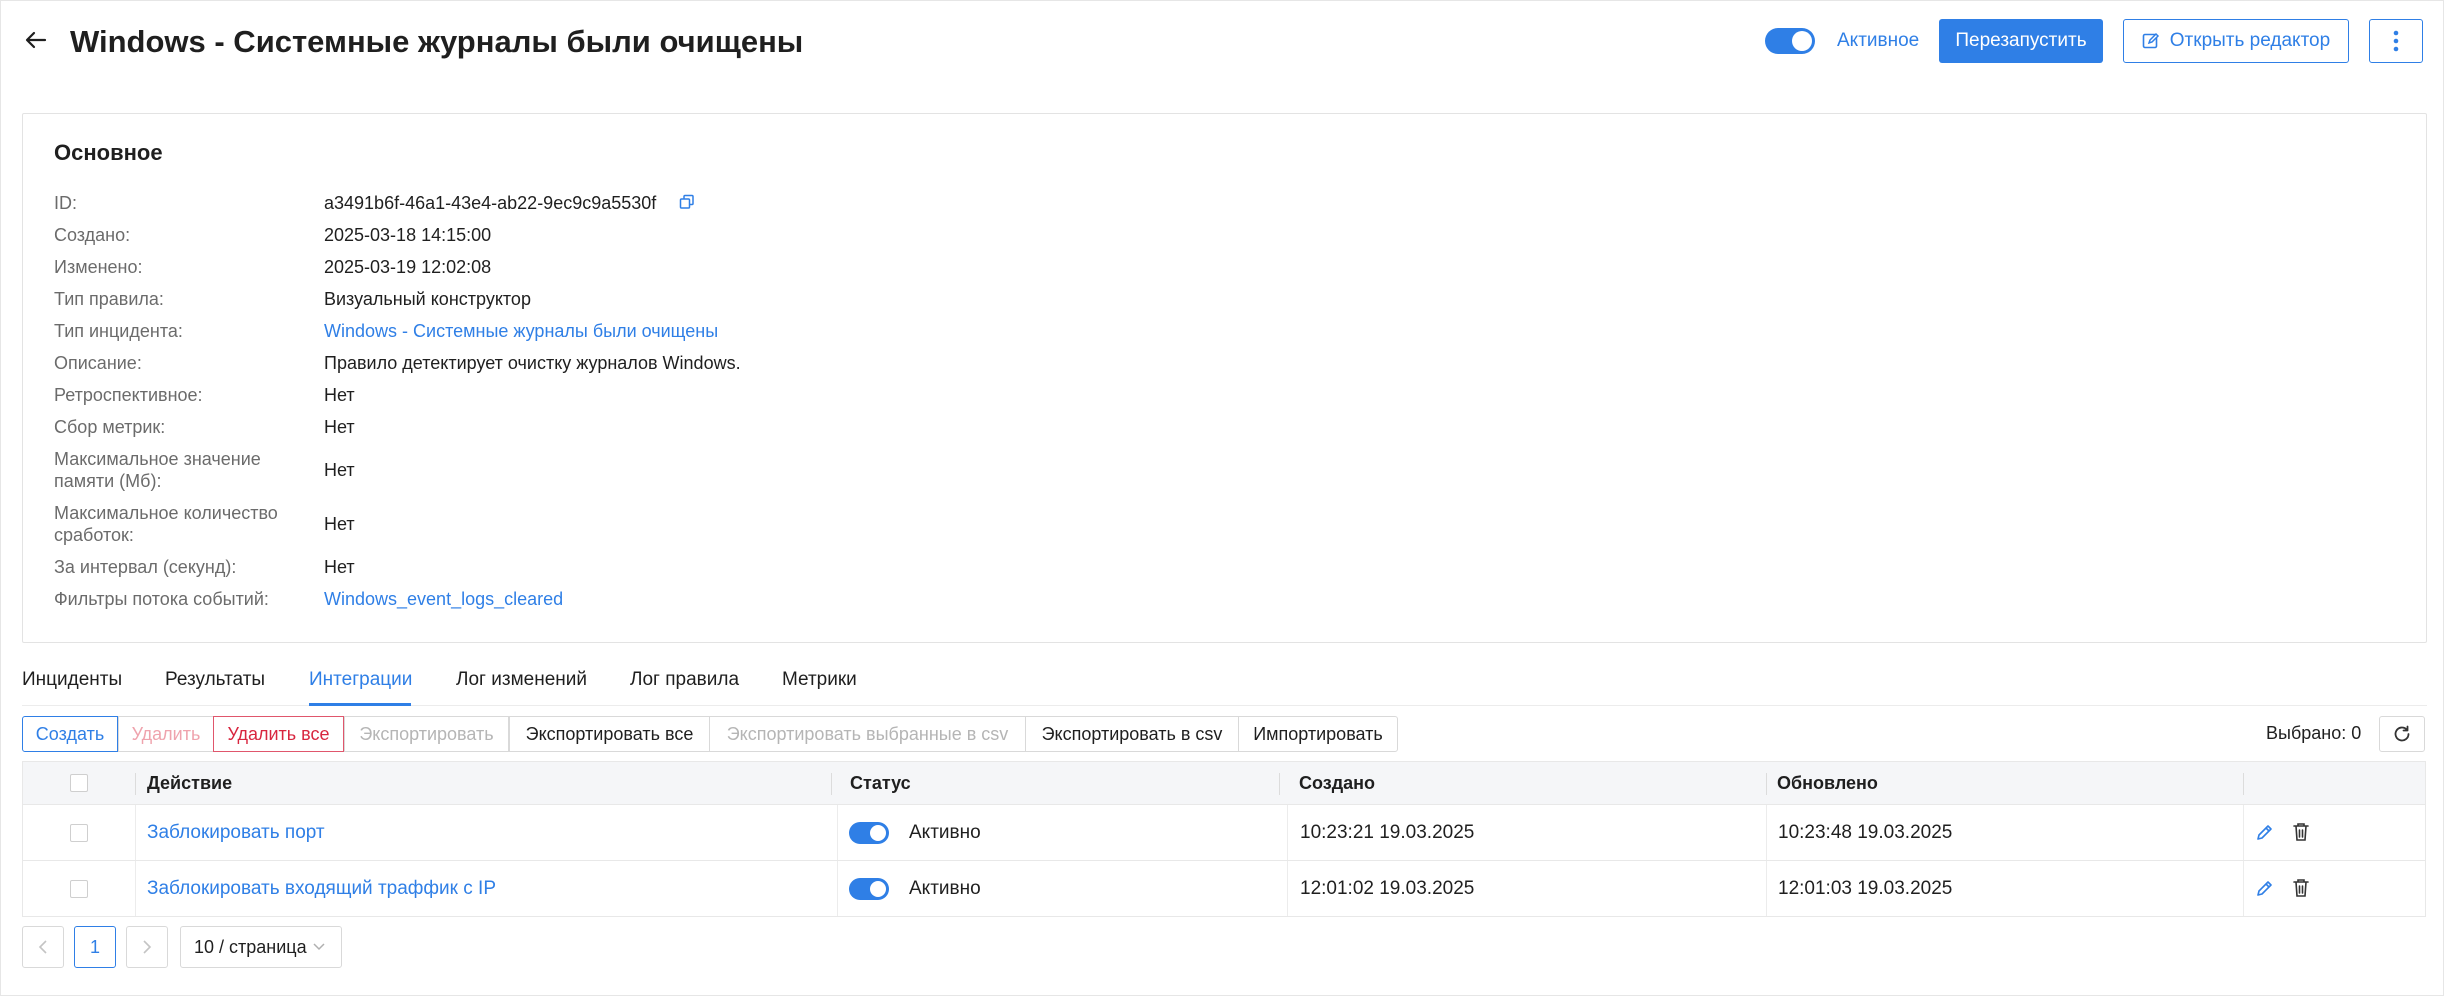 This screenshot has height=996, width=2444. I want to click on selected-count: Выбрано: 0, so click(2314, 733).